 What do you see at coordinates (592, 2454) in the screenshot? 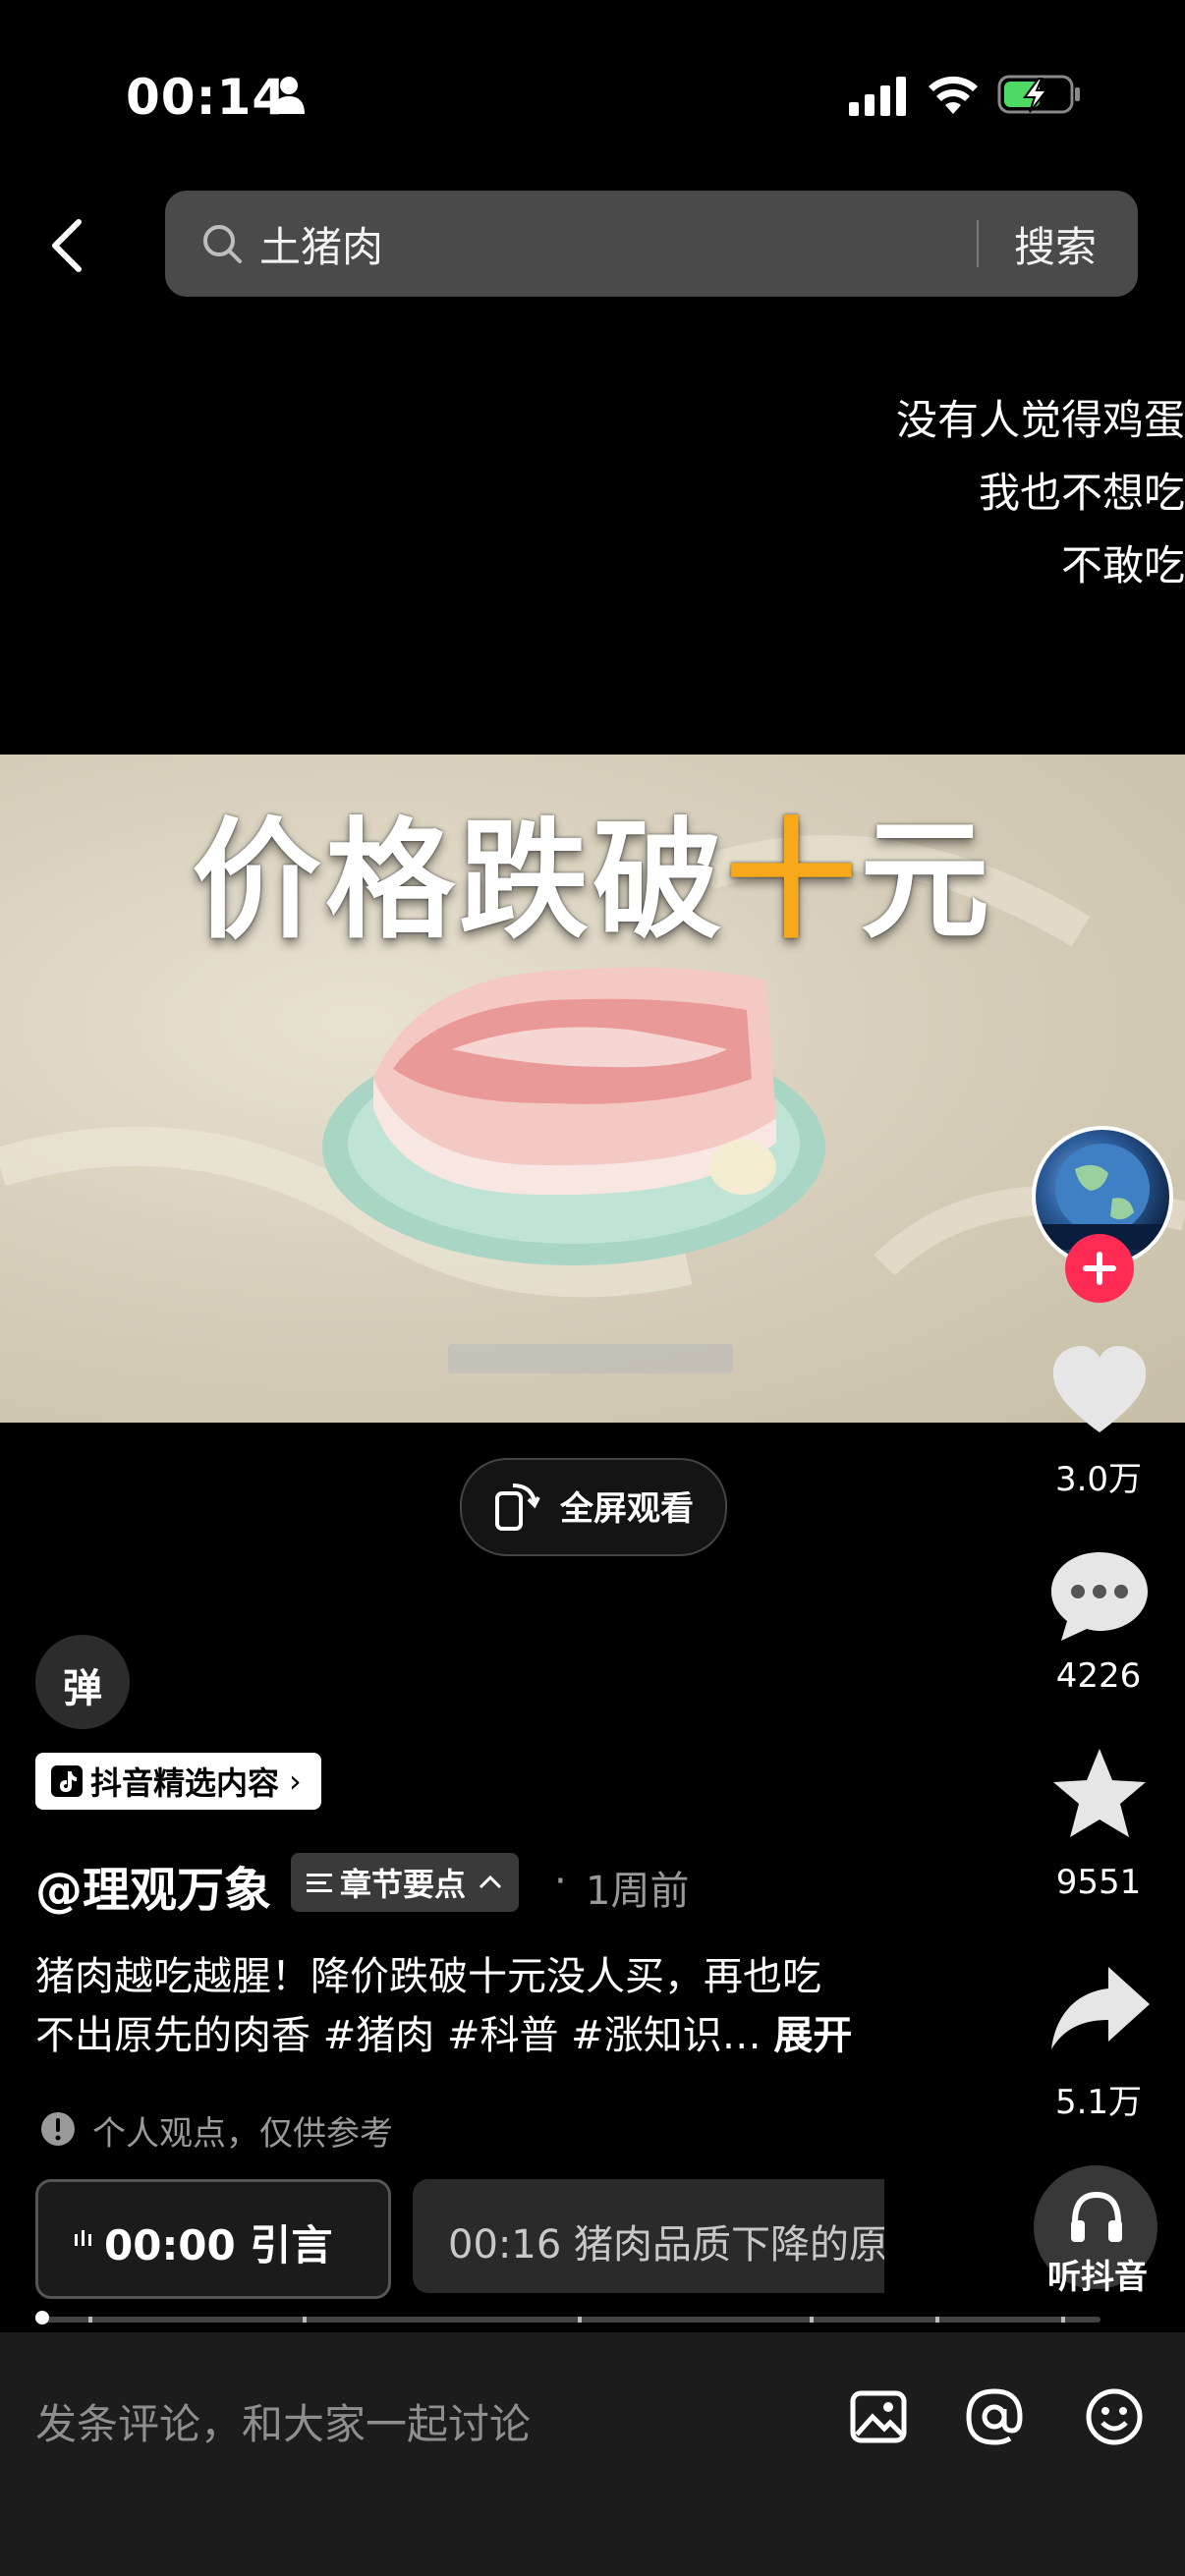
I see `comment-bar` at bounding box center [592, 2454].